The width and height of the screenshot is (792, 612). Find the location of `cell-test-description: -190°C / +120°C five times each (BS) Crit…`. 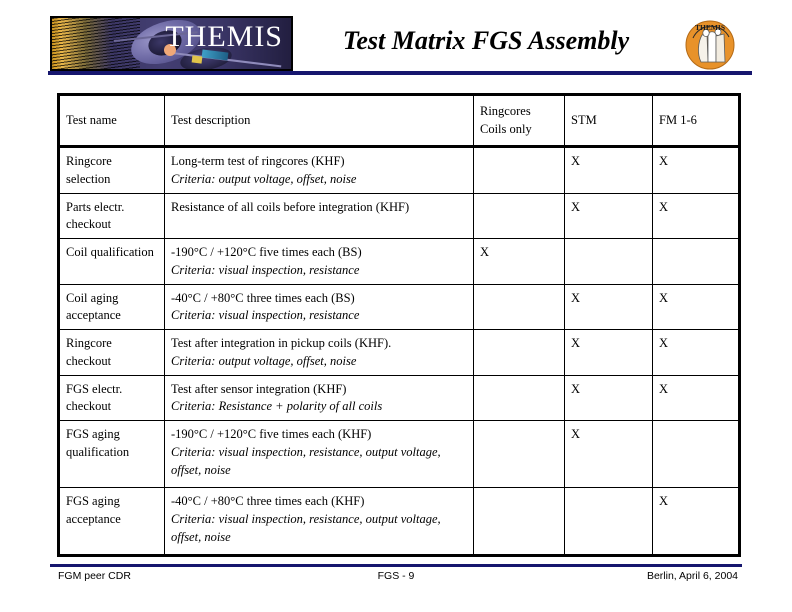

cell-test-description: -190°C / +120°C five times each (BS) Crit… is located at coordinates (319, 261).